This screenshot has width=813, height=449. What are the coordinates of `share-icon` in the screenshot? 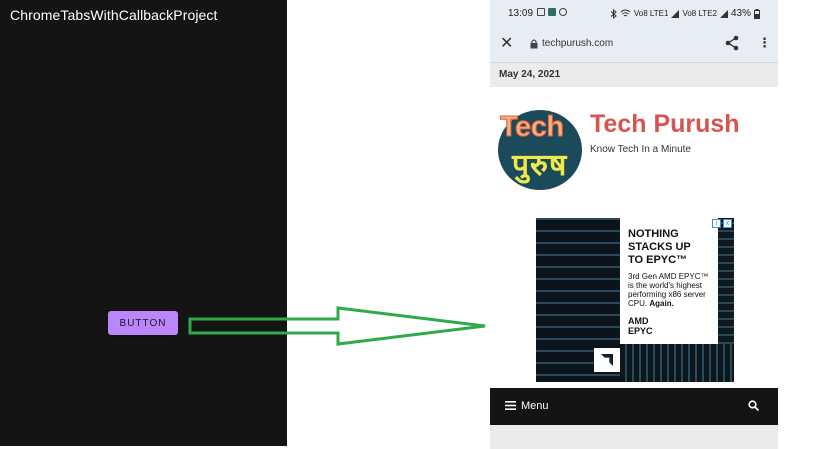 It's located at (732, 43).